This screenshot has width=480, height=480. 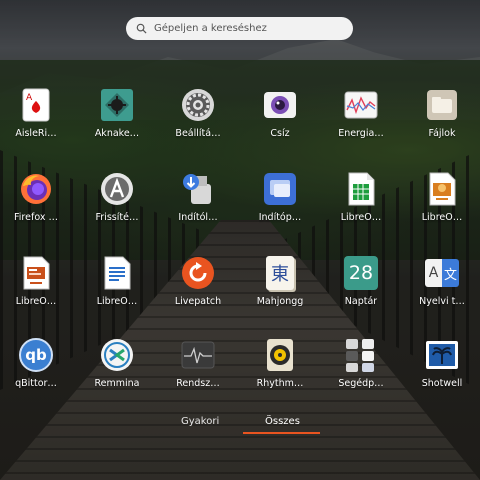 What do you see at coordinates (198, 301) in the screenshot?
I see `app-label: Livepatch` at bounding box center [198, 301].